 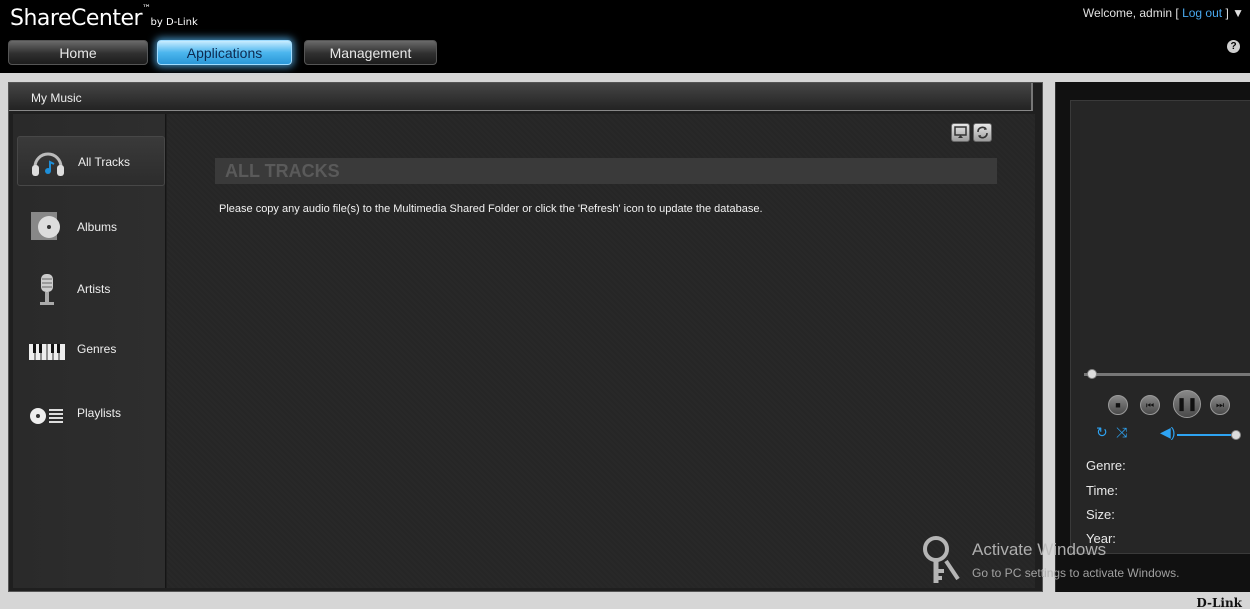 I want to click on shuffle-icon: ⤨, so click(x=1121, y=432).